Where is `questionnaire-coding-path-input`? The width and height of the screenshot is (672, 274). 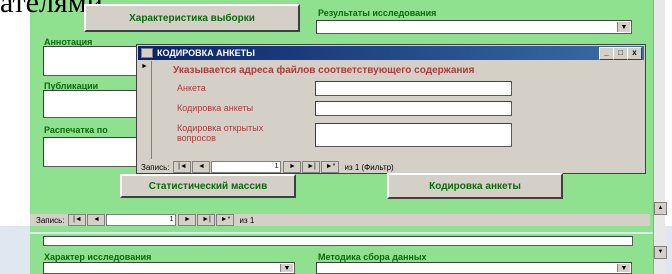 questionnaire-coding-path-input is located at coordinates (413, 108).